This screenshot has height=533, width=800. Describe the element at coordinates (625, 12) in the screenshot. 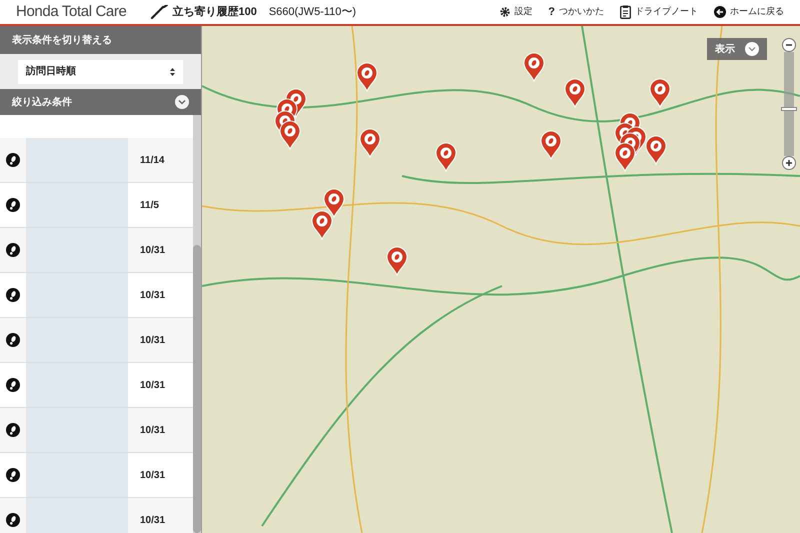

I see `clipboard-icon` at that location.